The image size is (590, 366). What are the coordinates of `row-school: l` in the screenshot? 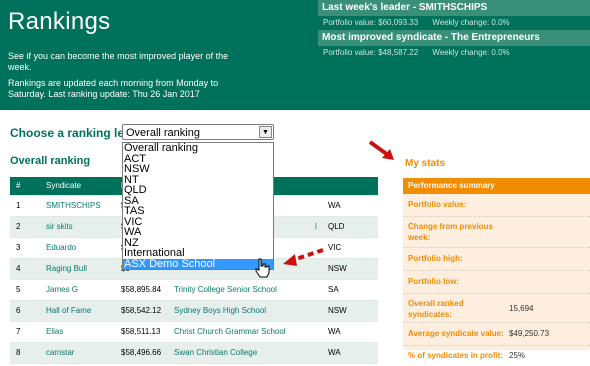 It's located at (316, 226).